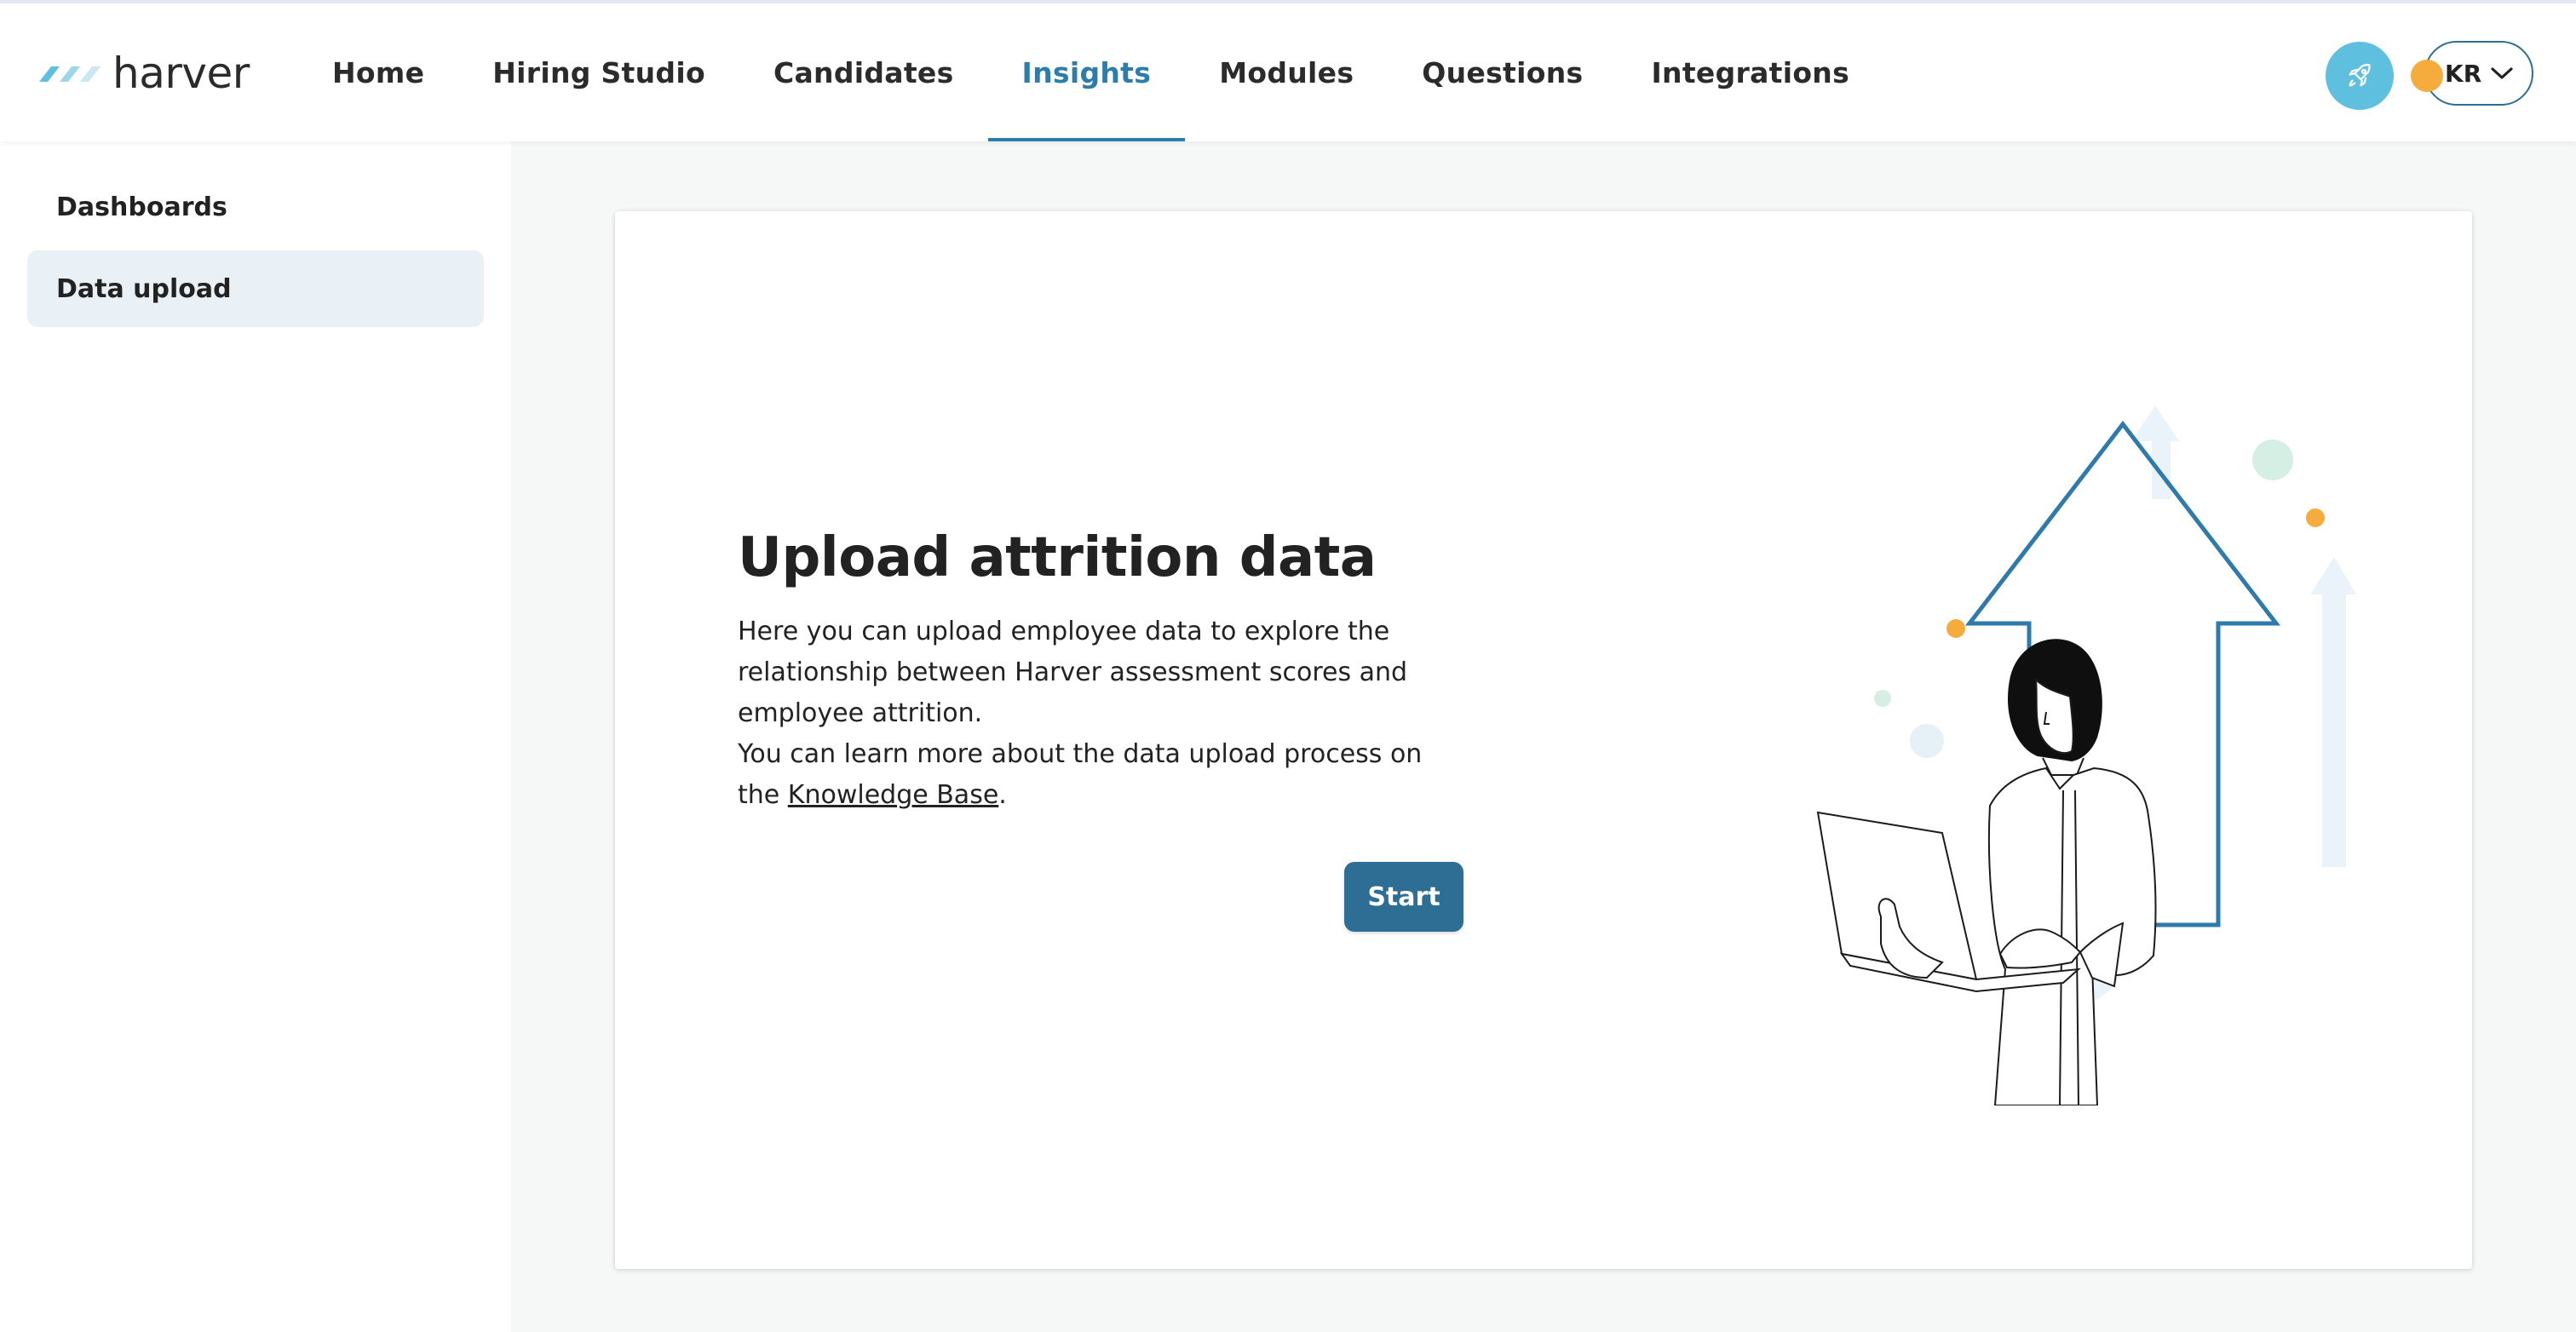 The width and height of the screenshot is (2576, 1332). Describe the element at coordinates (378, 72) in the screenshot. I see `nav-home: Home` at that location.